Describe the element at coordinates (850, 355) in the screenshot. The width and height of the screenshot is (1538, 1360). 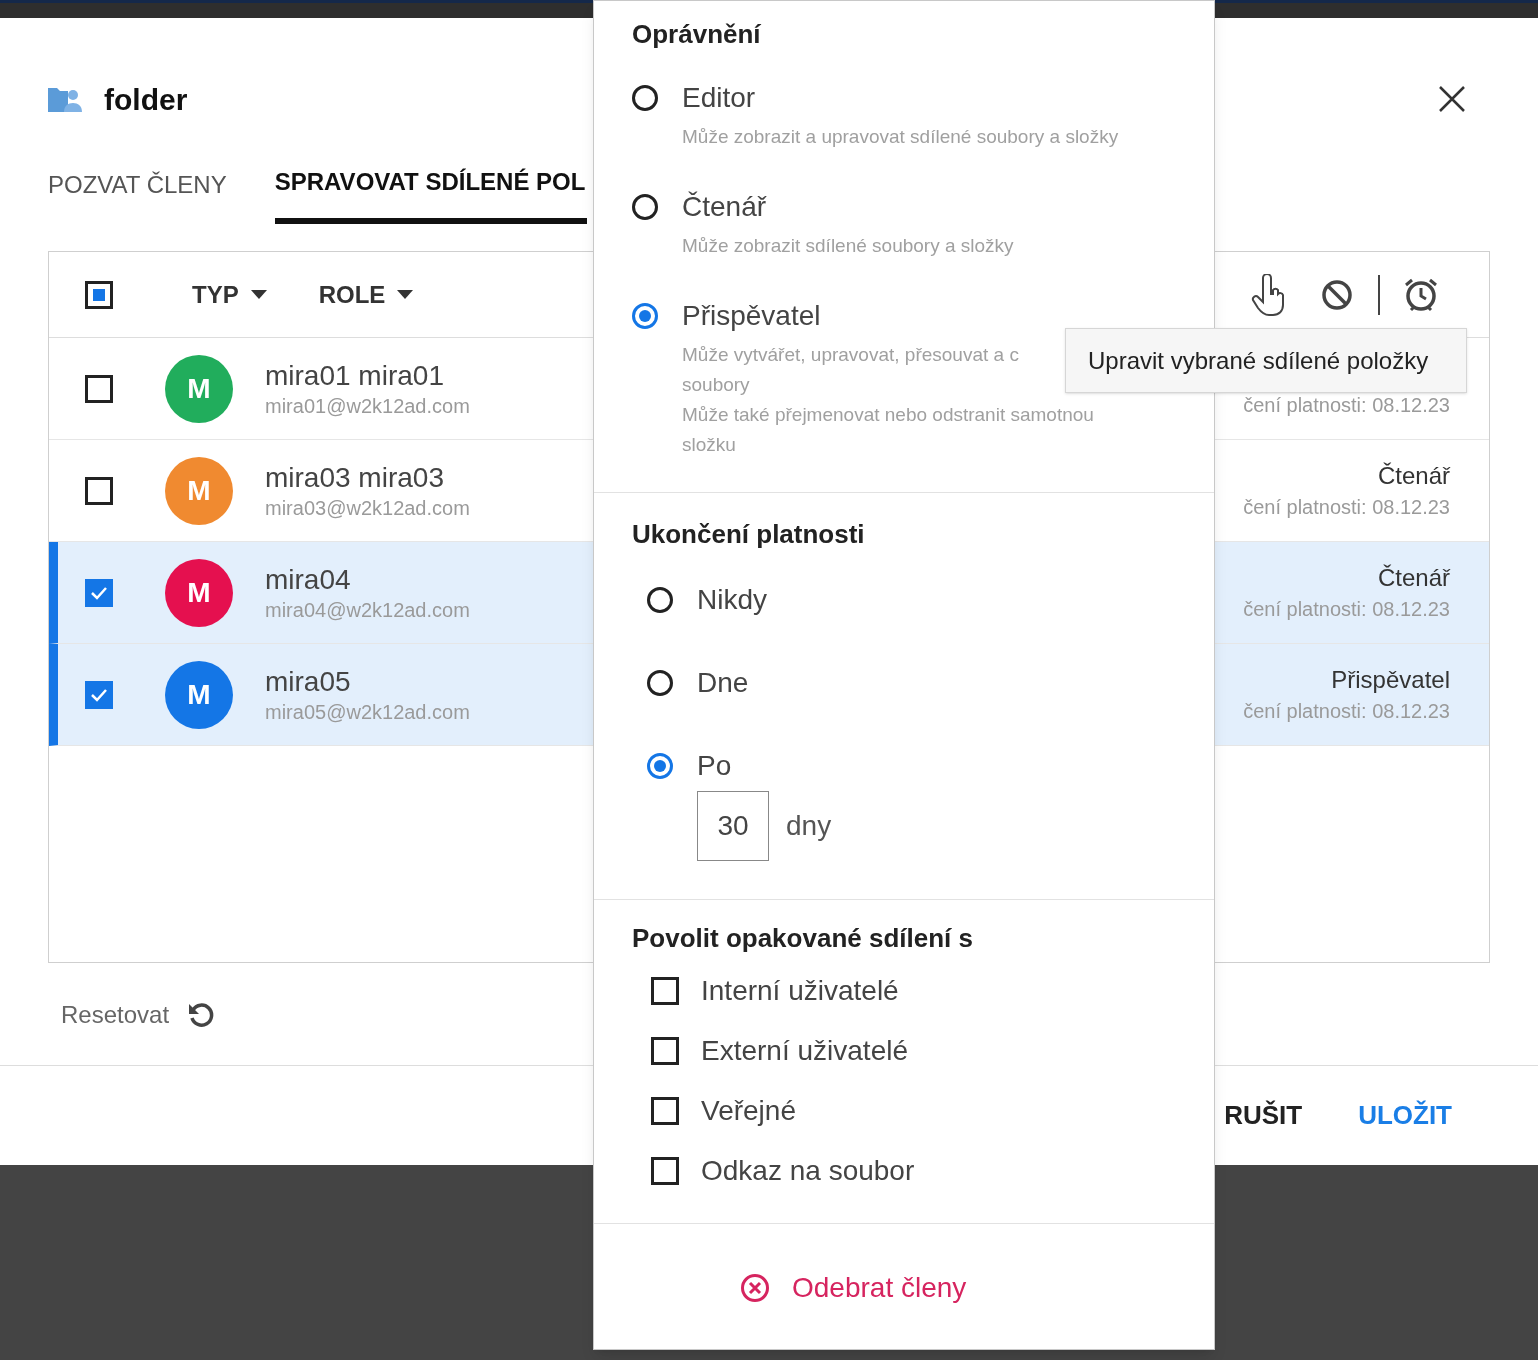
I see `option-description: Může vytvářet, upravovat, přesouvat a c` at that location.